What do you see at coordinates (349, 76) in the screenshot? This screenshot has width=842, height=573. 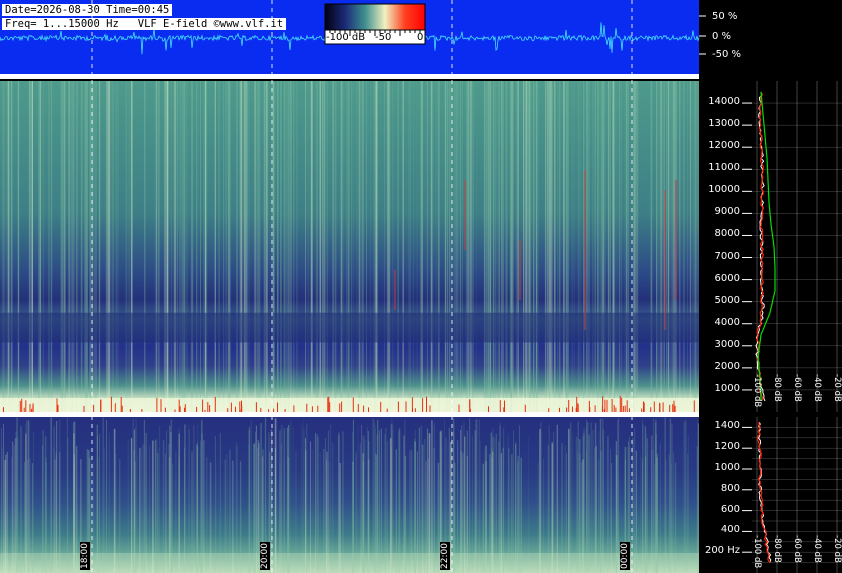 I see `waveform-separator` at bounding box center [349, 76].